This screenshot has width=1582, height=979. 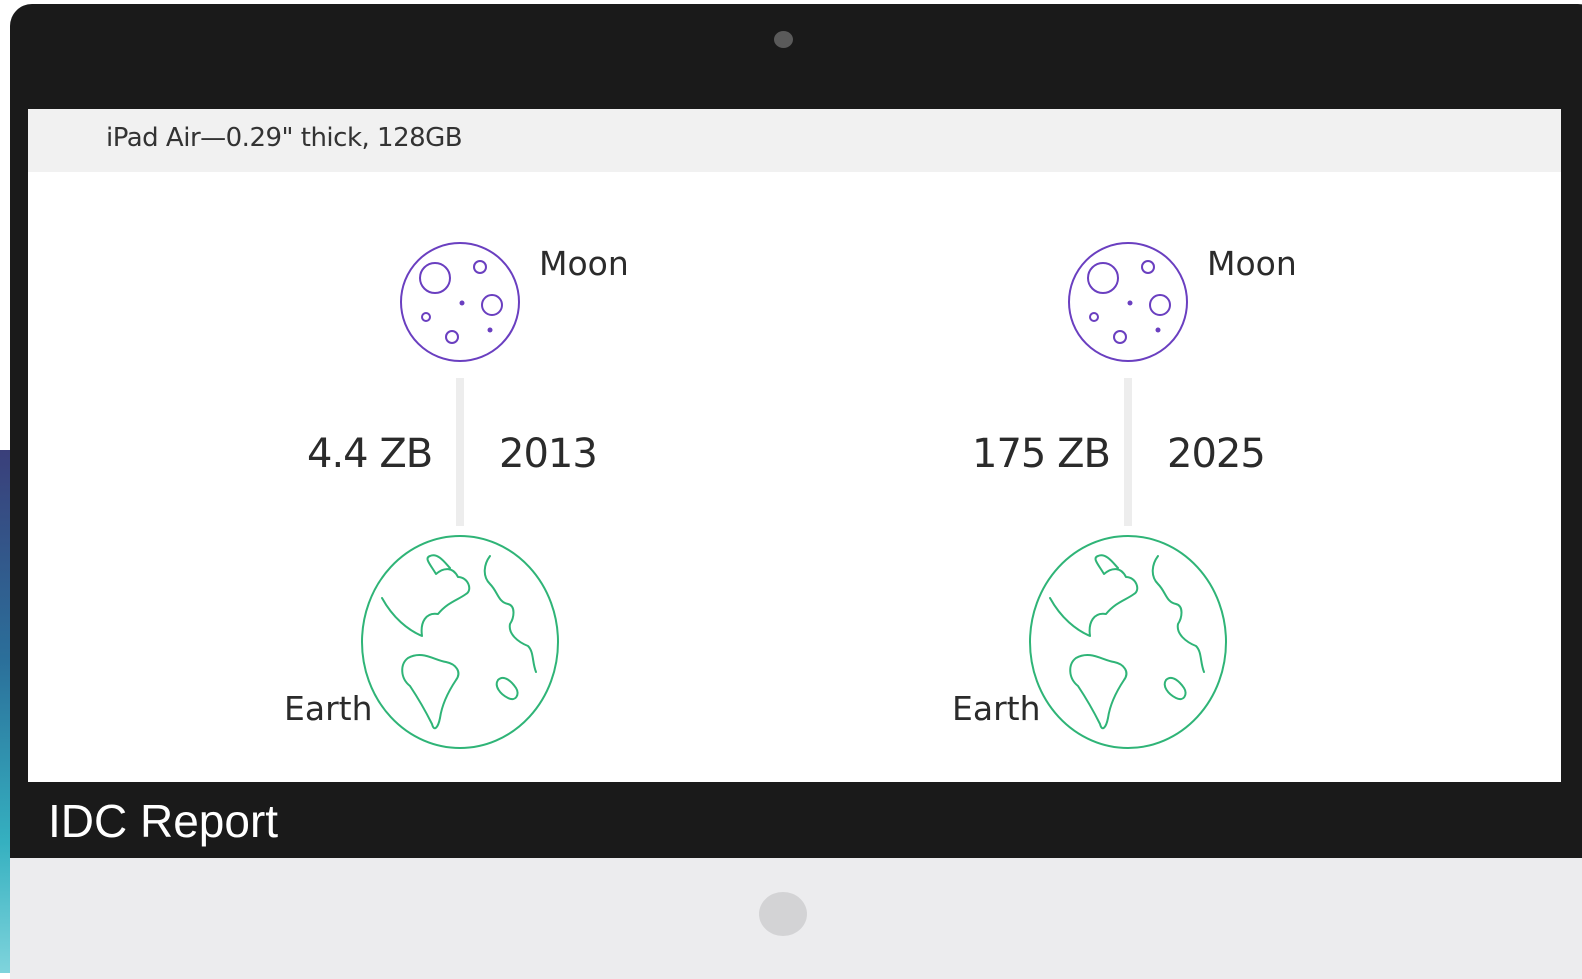 I want to click on camera-icon, so click(x=783, y=39).